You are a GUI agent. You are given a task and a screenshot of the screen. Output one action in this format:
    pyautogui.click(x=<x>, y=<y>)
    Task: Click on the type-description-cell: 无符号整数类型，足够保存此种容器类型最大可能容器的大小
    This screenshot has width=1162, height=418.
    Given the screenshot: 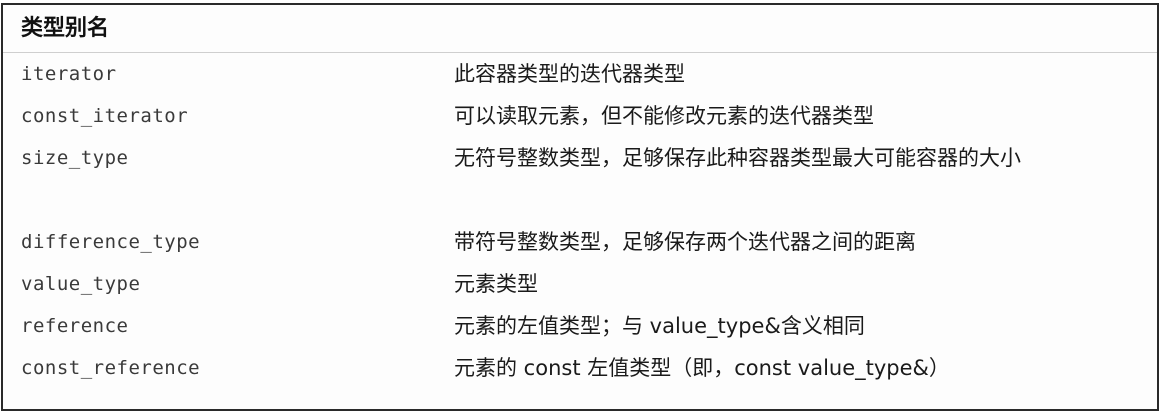 What is the action you would take?
    pyautogui.click(x=737, y=158)
    